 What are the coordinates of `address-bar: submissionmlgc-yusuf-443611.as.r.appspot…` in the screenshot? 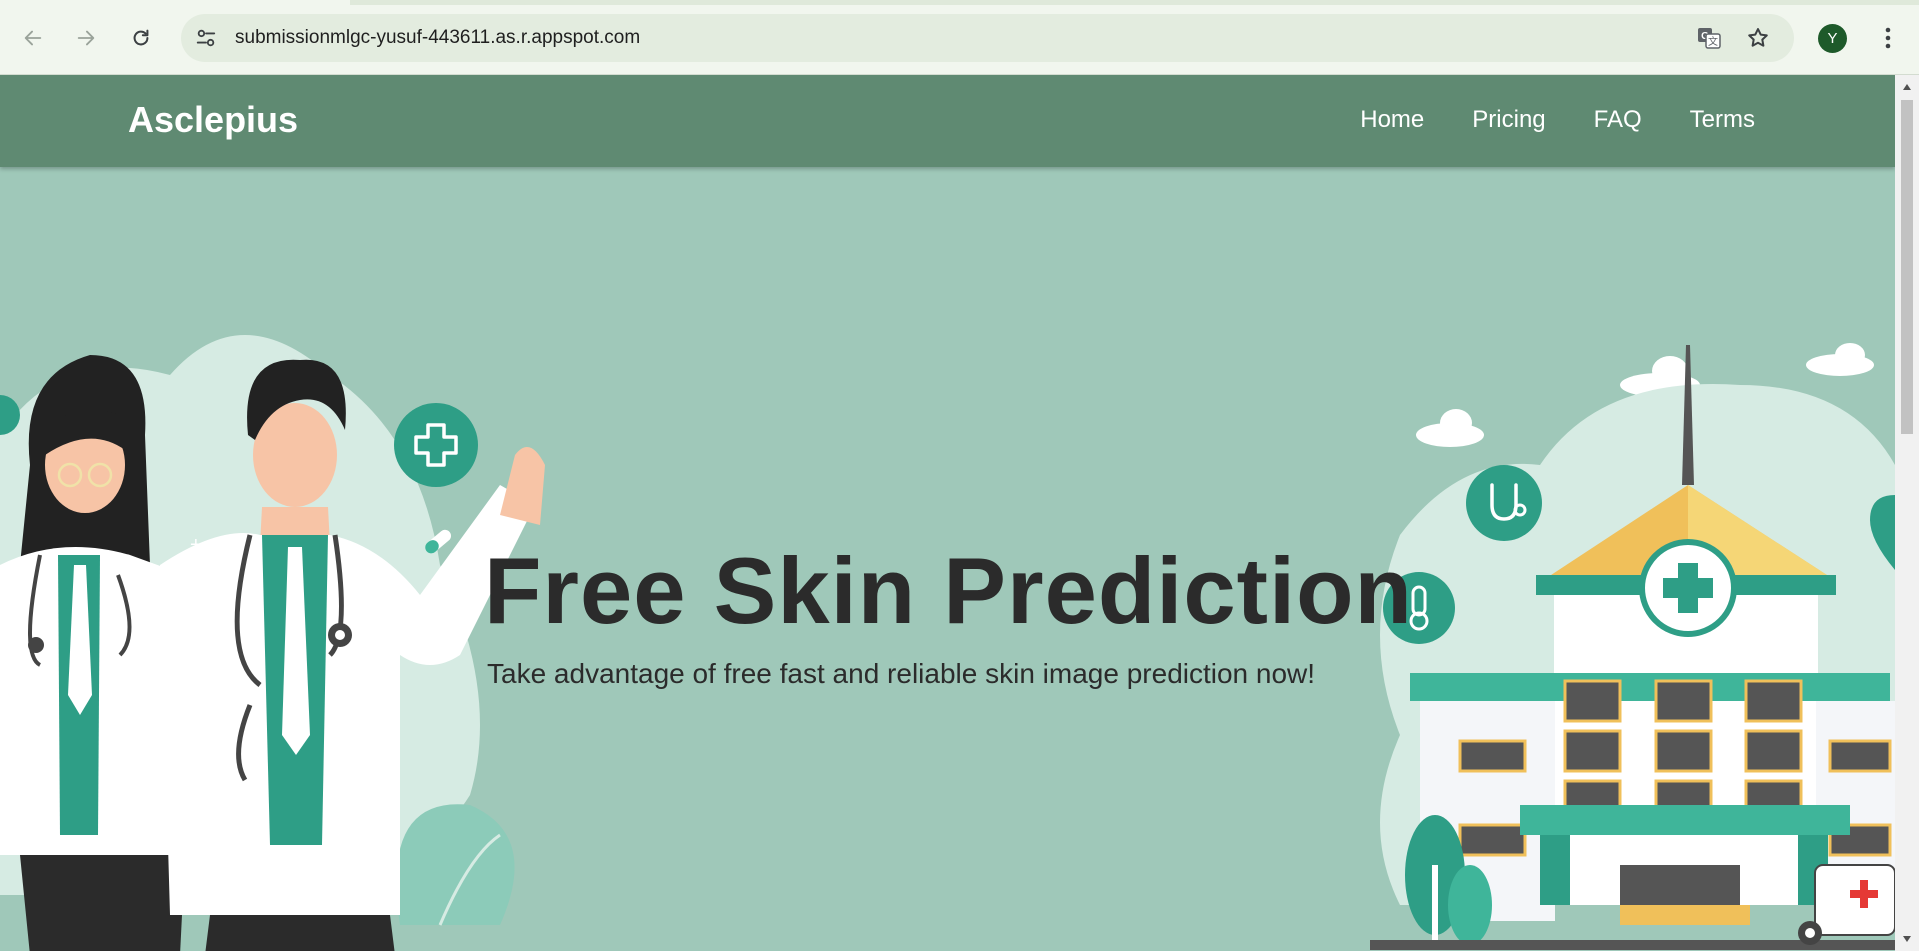 It's located at (987, 38).